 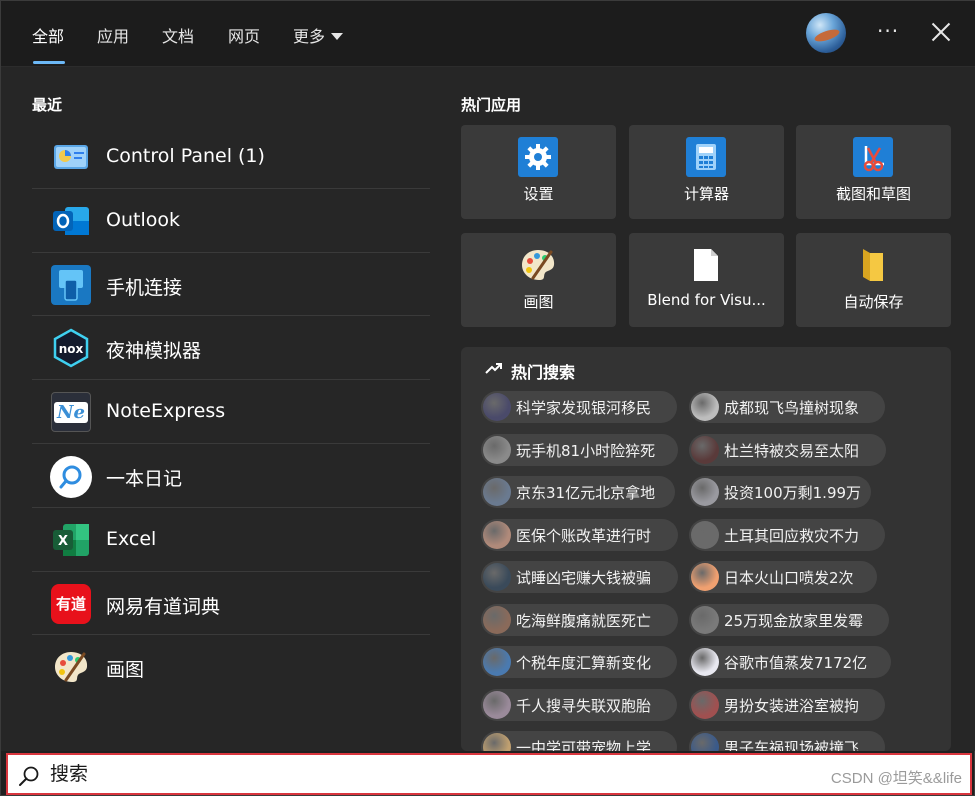 What do you see at coordinates (787, 407) in the screenshot?
I see `hot-search-chip-right-0: 成都现飞鸟撞树现象` at bounding box center [787, 407].